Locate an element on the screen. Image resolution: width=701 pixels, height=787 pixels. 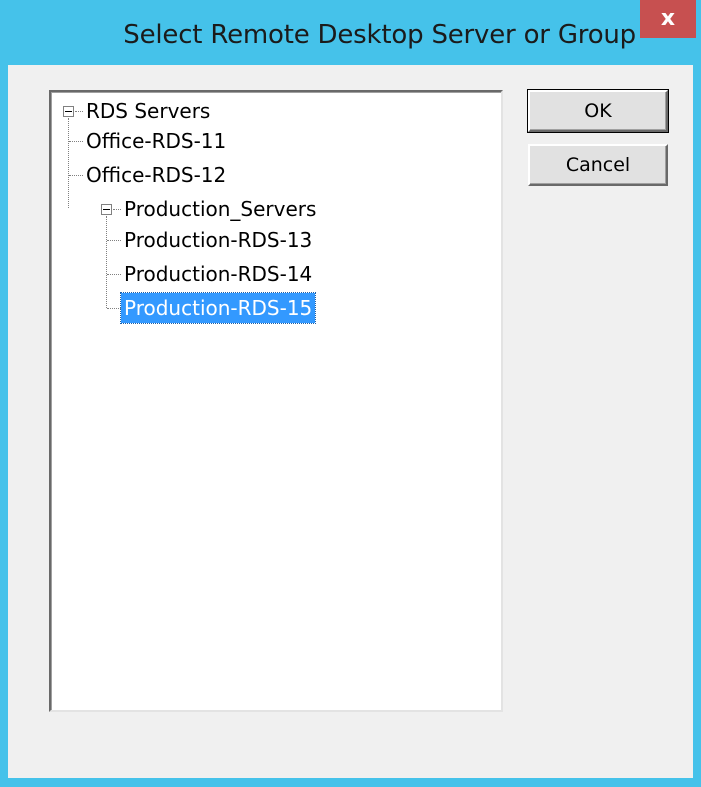
ok-button: OK is located at coordinates (598, 111).